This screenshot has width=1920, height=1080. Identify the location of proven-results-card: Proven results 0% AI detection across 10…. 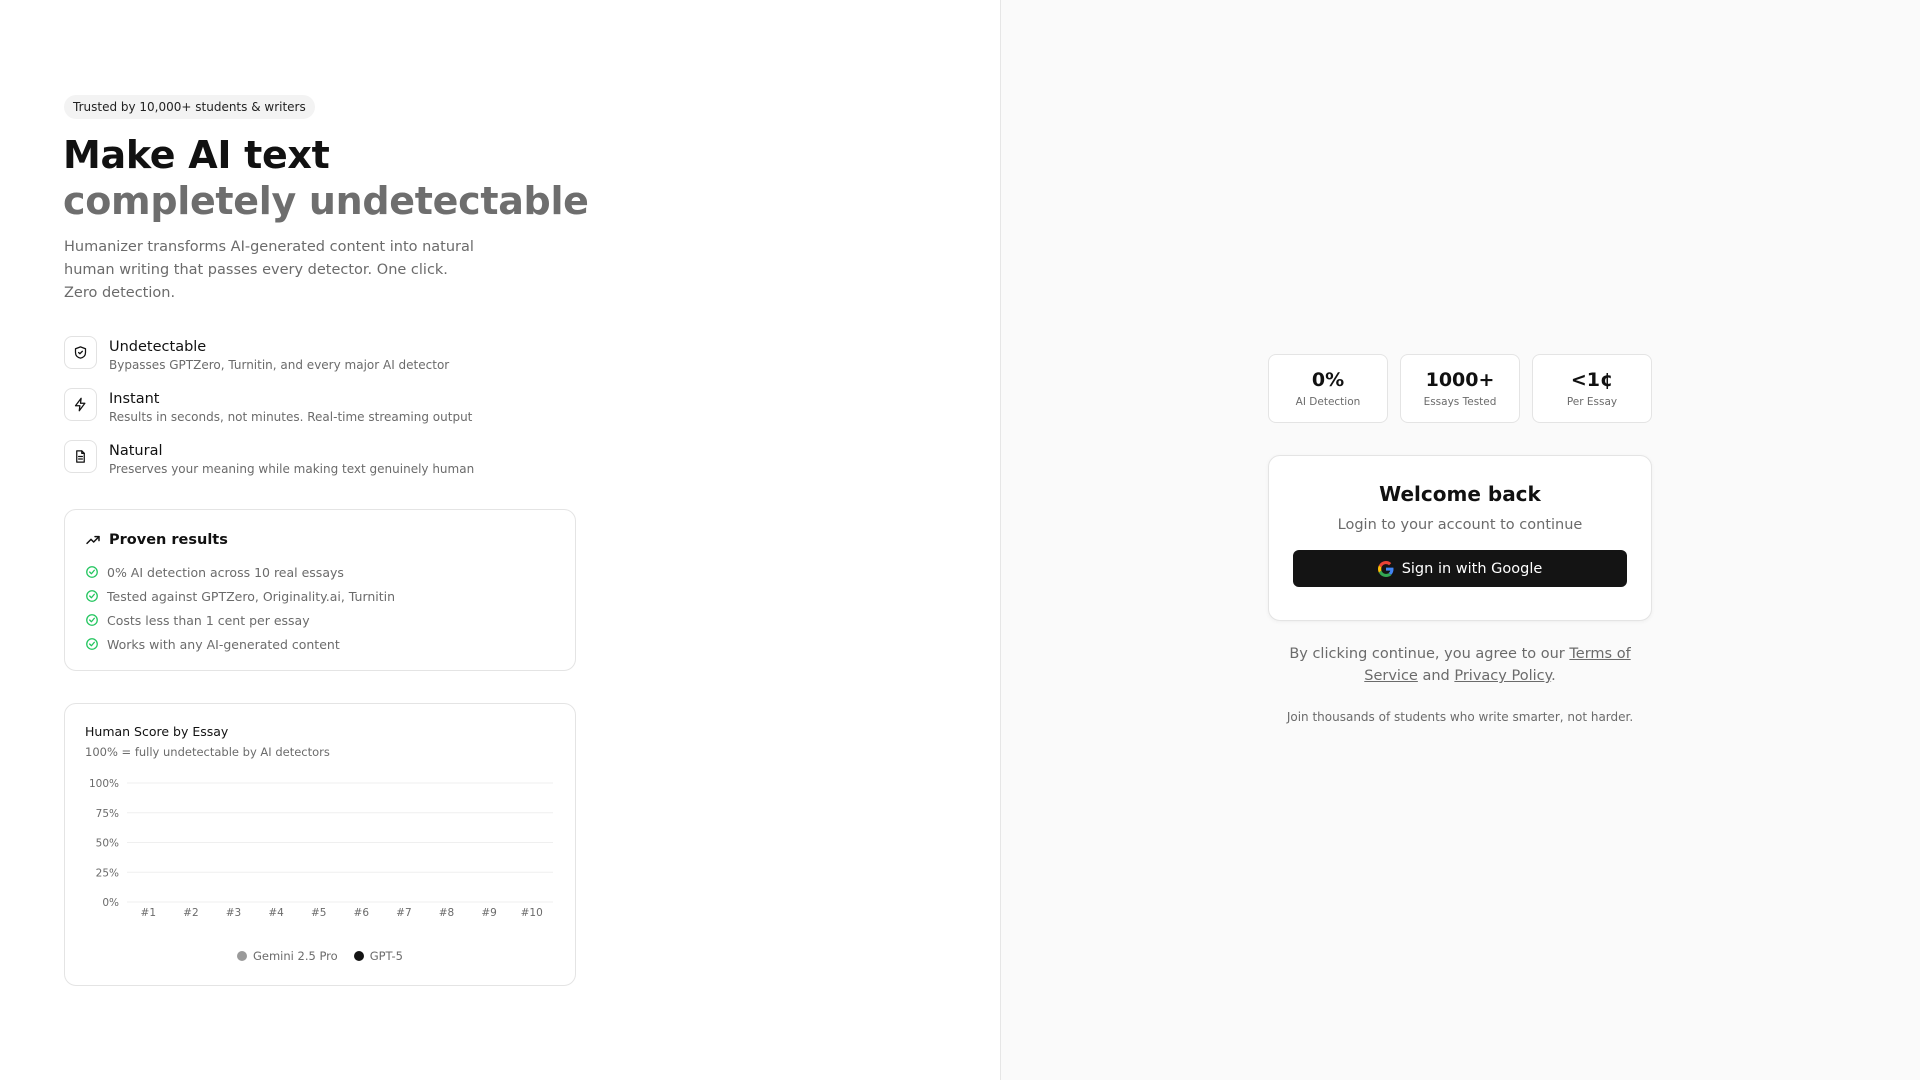
(320, 590).